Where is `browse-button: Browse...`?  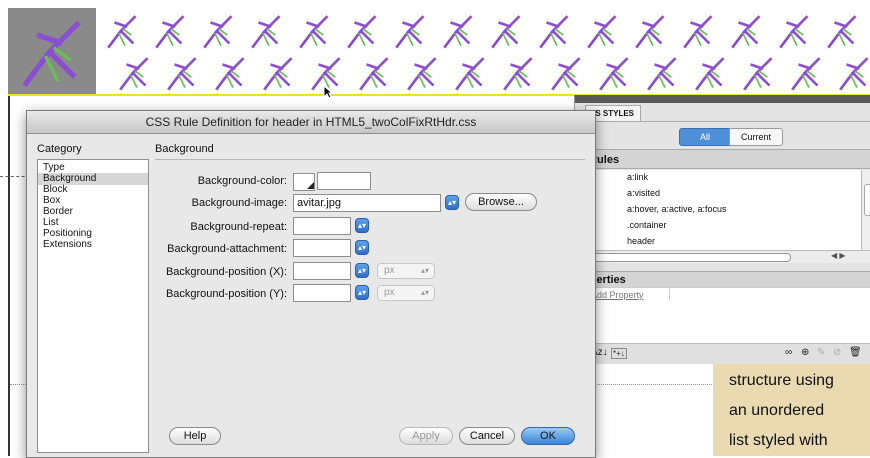
browse-button: Browse... is located at coordinates (501, 202).